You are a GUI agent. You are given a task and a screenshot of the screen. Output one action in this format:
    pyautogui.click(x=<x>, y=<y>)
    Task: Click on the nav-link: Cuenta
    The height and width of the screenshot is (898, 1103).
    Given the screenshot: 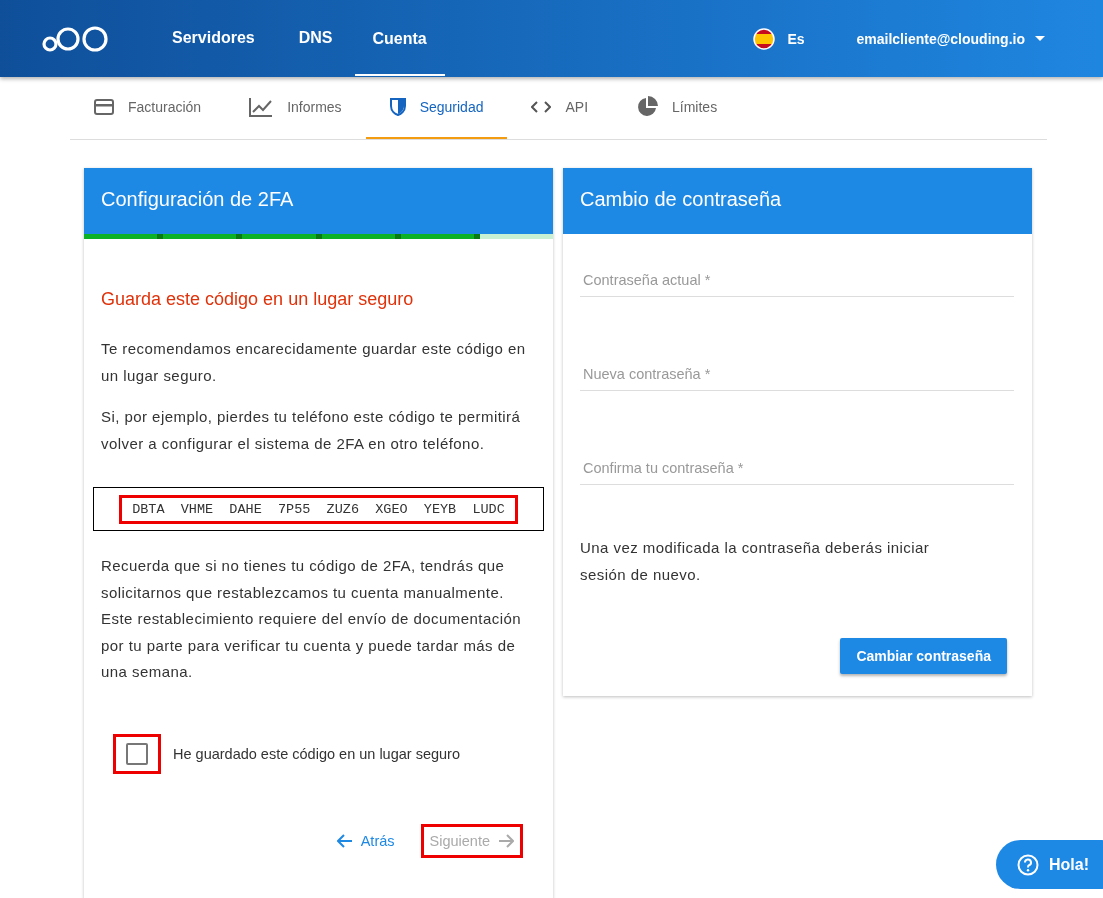 What is the action you would take?
    pyautogui.click(x=399, y=44)
    